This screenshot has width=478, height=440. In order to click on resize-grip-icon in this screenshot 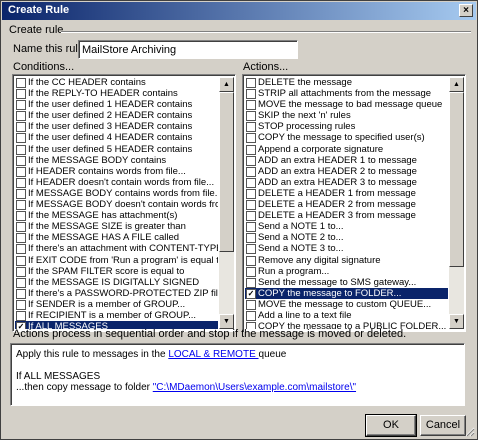, I will do `click(470, 432)`.